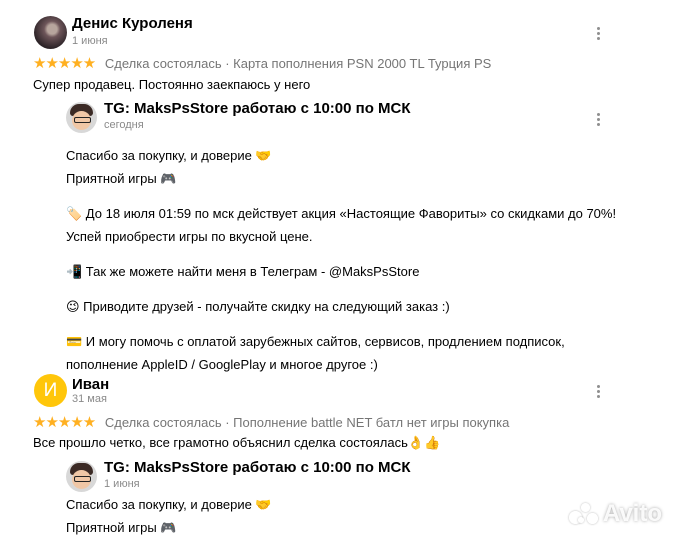  I want to click on avito-logo-icon, so click(583, 514).